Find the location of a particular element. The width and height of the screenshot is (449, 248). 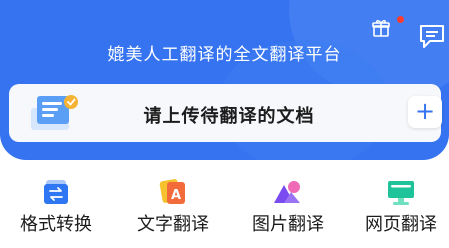

add-document-button: + is located at coordinates (425, 112).